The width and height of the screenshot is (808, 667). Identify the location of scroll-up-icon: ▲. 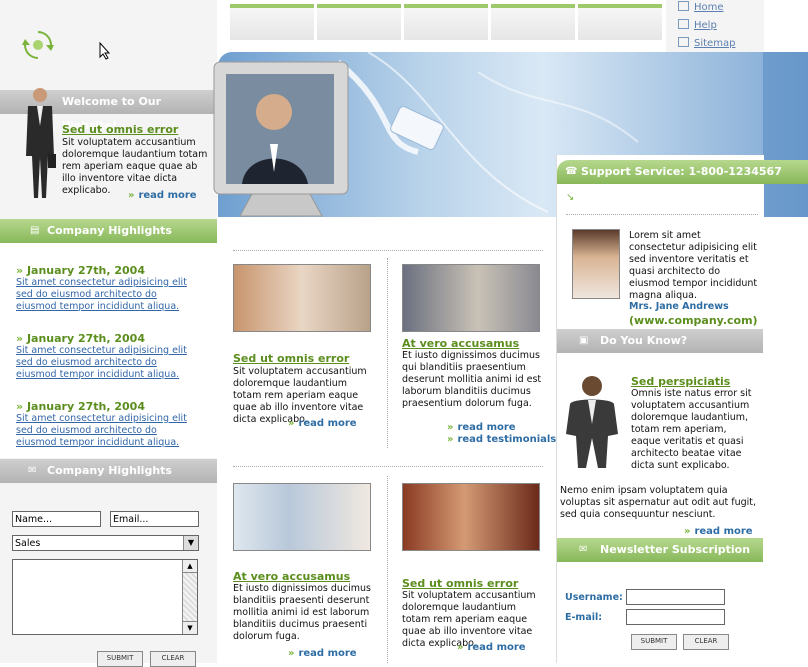
(190, 566).